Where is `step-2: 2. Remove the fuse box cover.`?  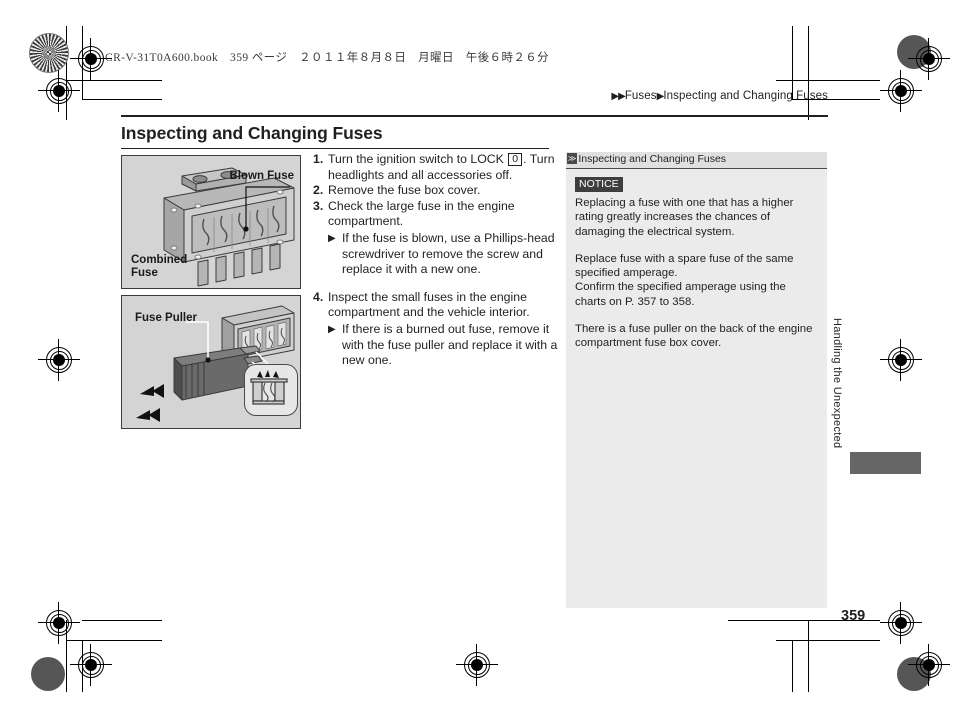
step-2: 2. Remove the fuse box cover. is located at coordinates (435, 191).